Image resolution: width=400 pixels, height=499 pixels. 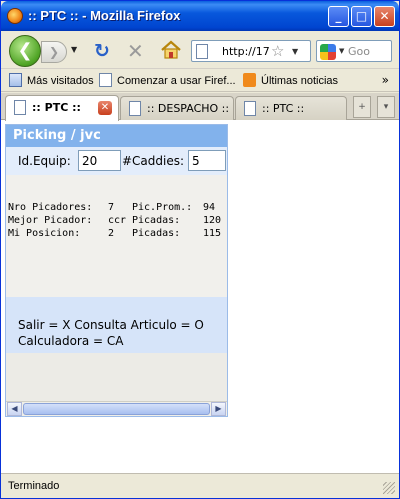 I want to click on caddies-input, so click(x=207, y=160).